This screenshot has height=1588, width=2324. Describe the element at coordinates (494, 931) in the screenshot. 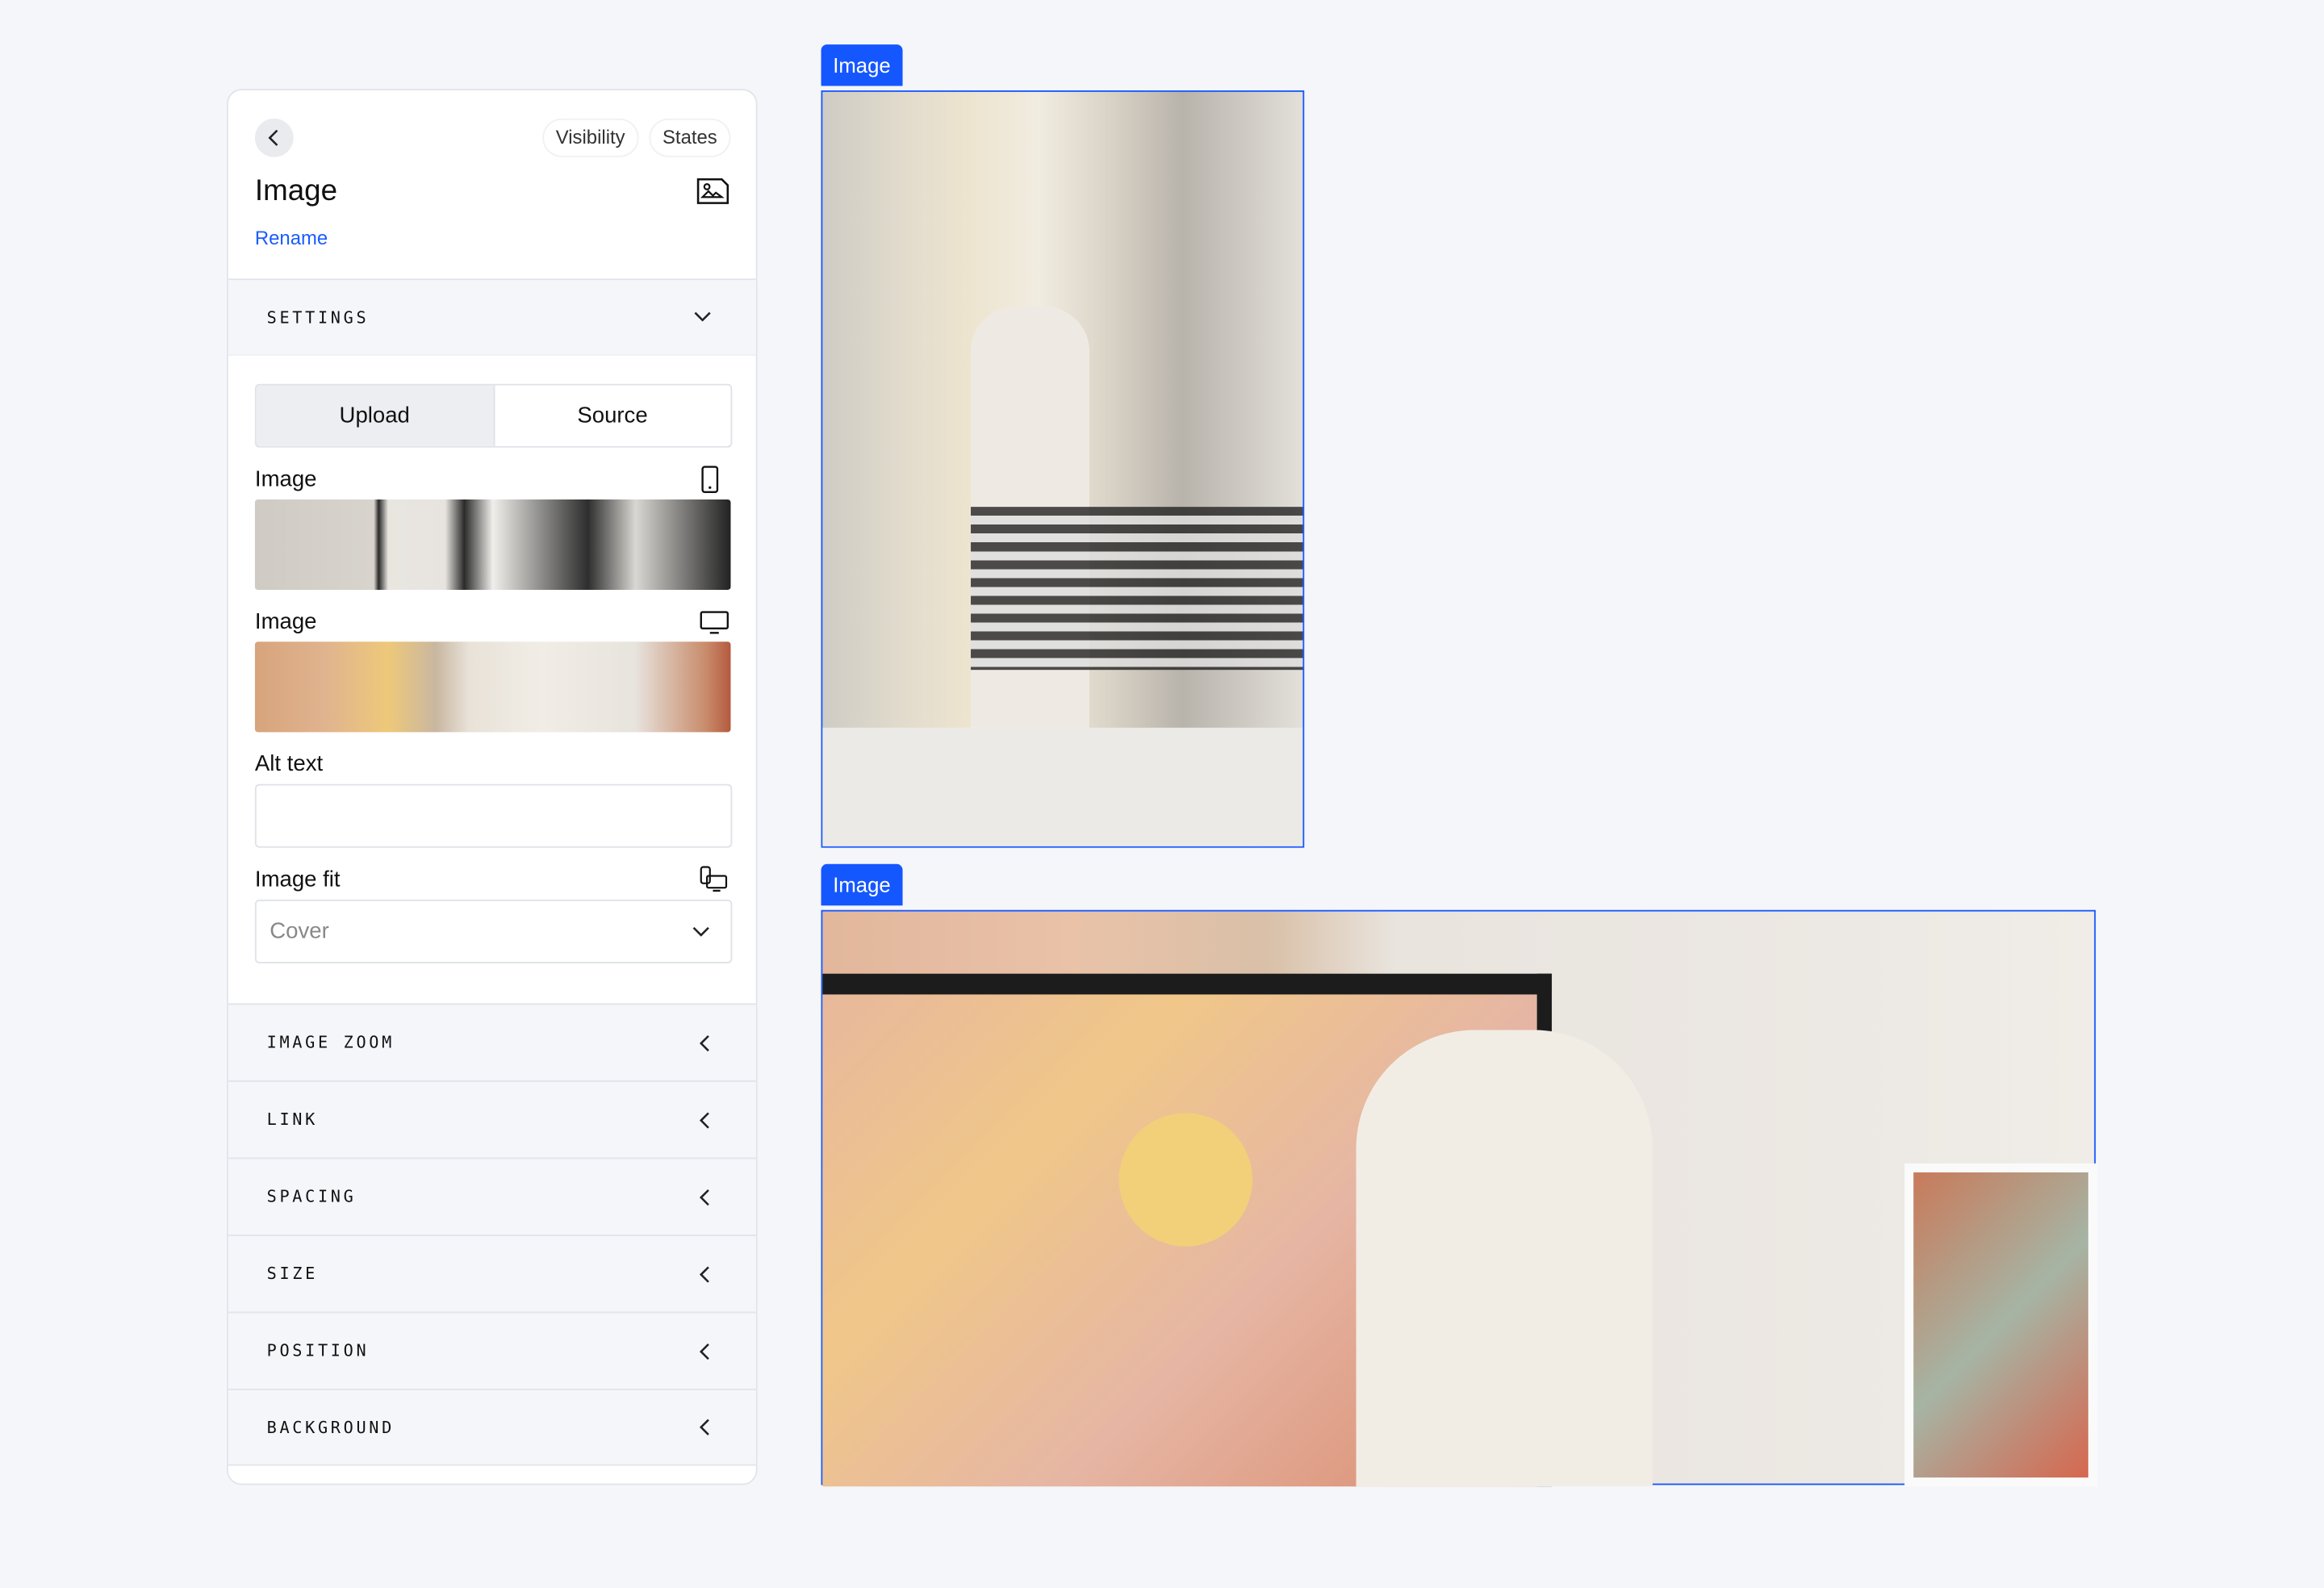

I see `image-fit-select: Cover` at that location.